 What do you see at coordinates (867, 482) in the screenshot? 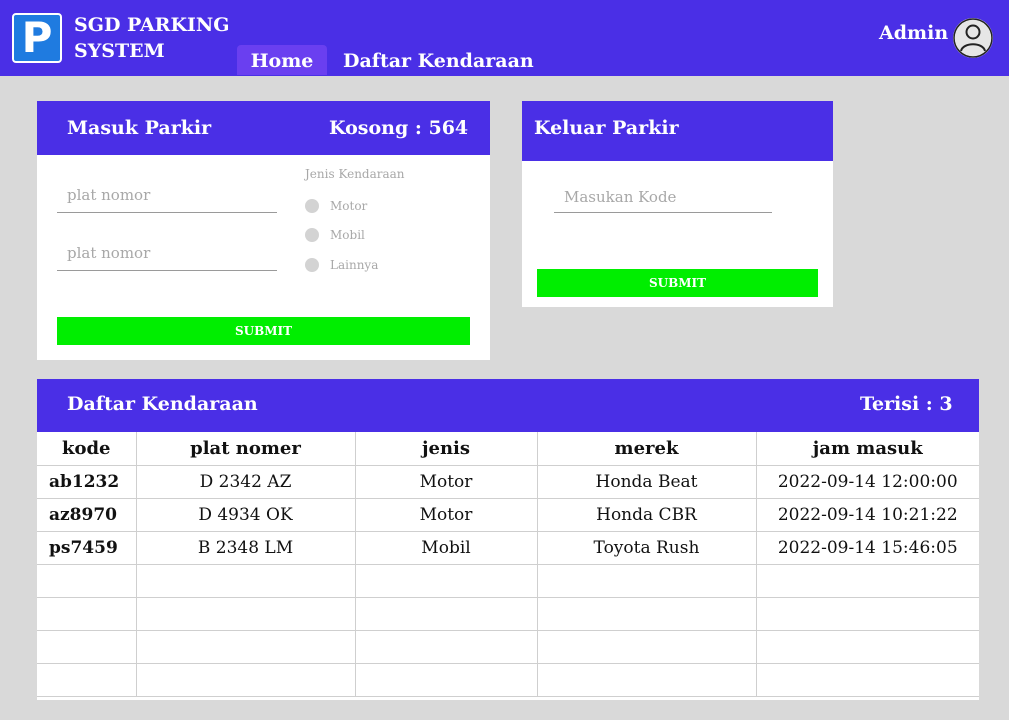
I see `cell-jam-masuk: 2022-09-14 12:00:00` at bounding box center [867, 482].